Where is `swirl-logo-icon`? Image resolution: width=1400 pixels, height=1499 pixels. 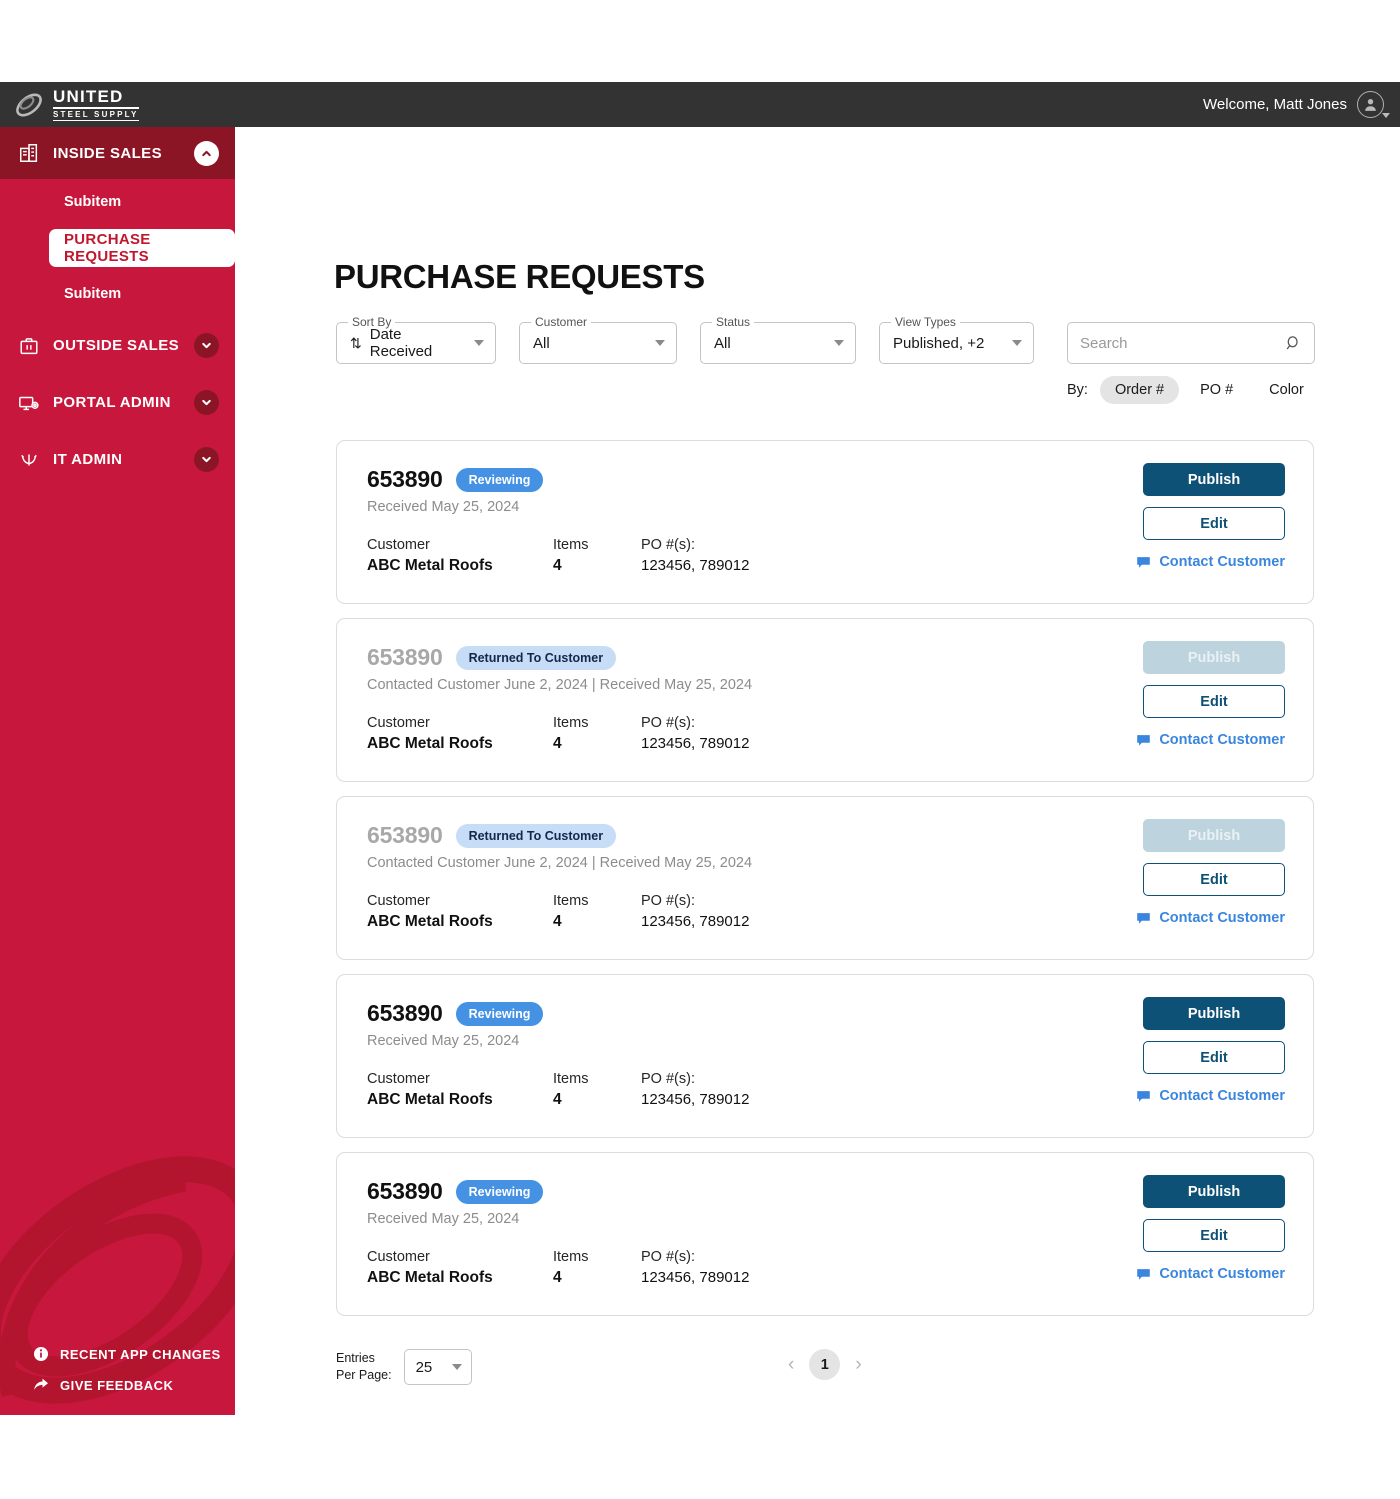
swirl-logo-icon is located at coordinates (29, 104).